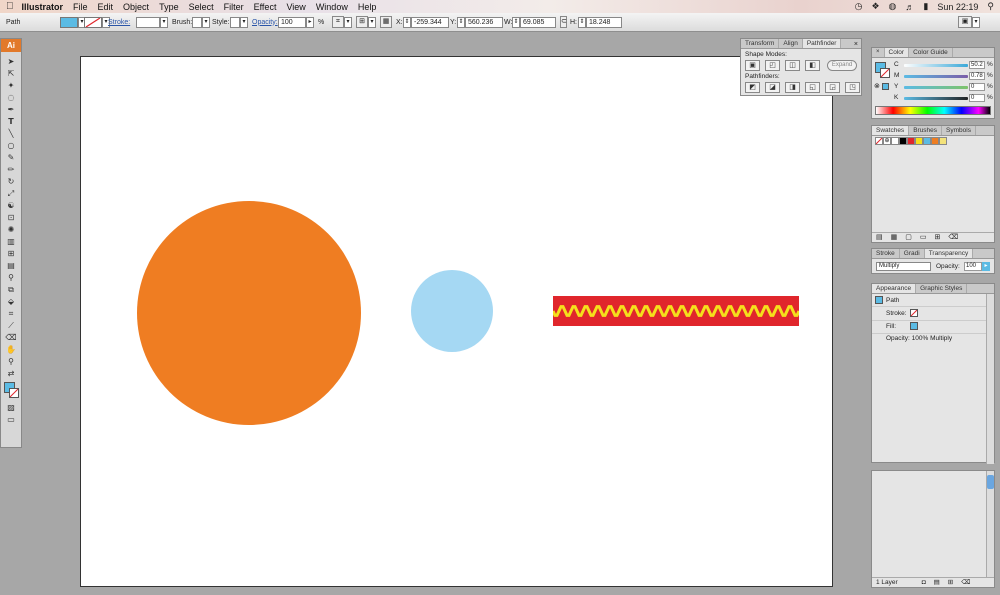  What do you see at coordinates (936, 65) in the screenshot?
I see `channel-c-slider` at bounding box center [936, 65].